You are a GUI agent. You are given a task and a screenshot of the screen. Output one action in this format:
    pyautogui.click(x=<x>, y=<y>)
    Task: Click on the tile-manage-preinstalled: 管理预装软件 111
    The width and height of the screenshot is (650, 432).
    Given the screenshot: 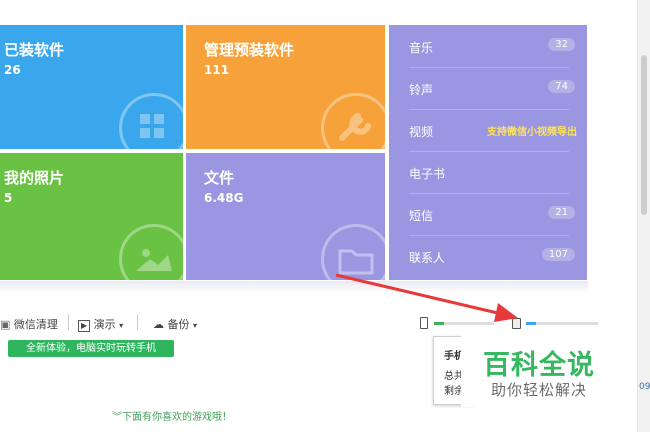 What is the action you would take?
    pyautogui.click(x=285, y=87)
    